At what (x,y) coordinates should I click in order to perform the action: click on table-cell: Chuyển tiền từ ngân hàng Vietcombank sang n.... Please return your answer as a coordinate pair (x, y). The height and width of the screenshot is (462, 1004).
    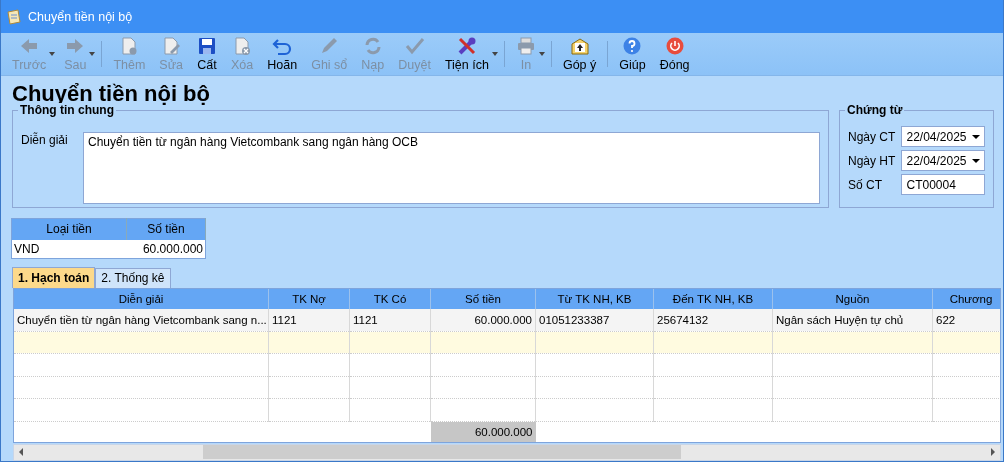
    Looking at the image, I should click on (141, 320).